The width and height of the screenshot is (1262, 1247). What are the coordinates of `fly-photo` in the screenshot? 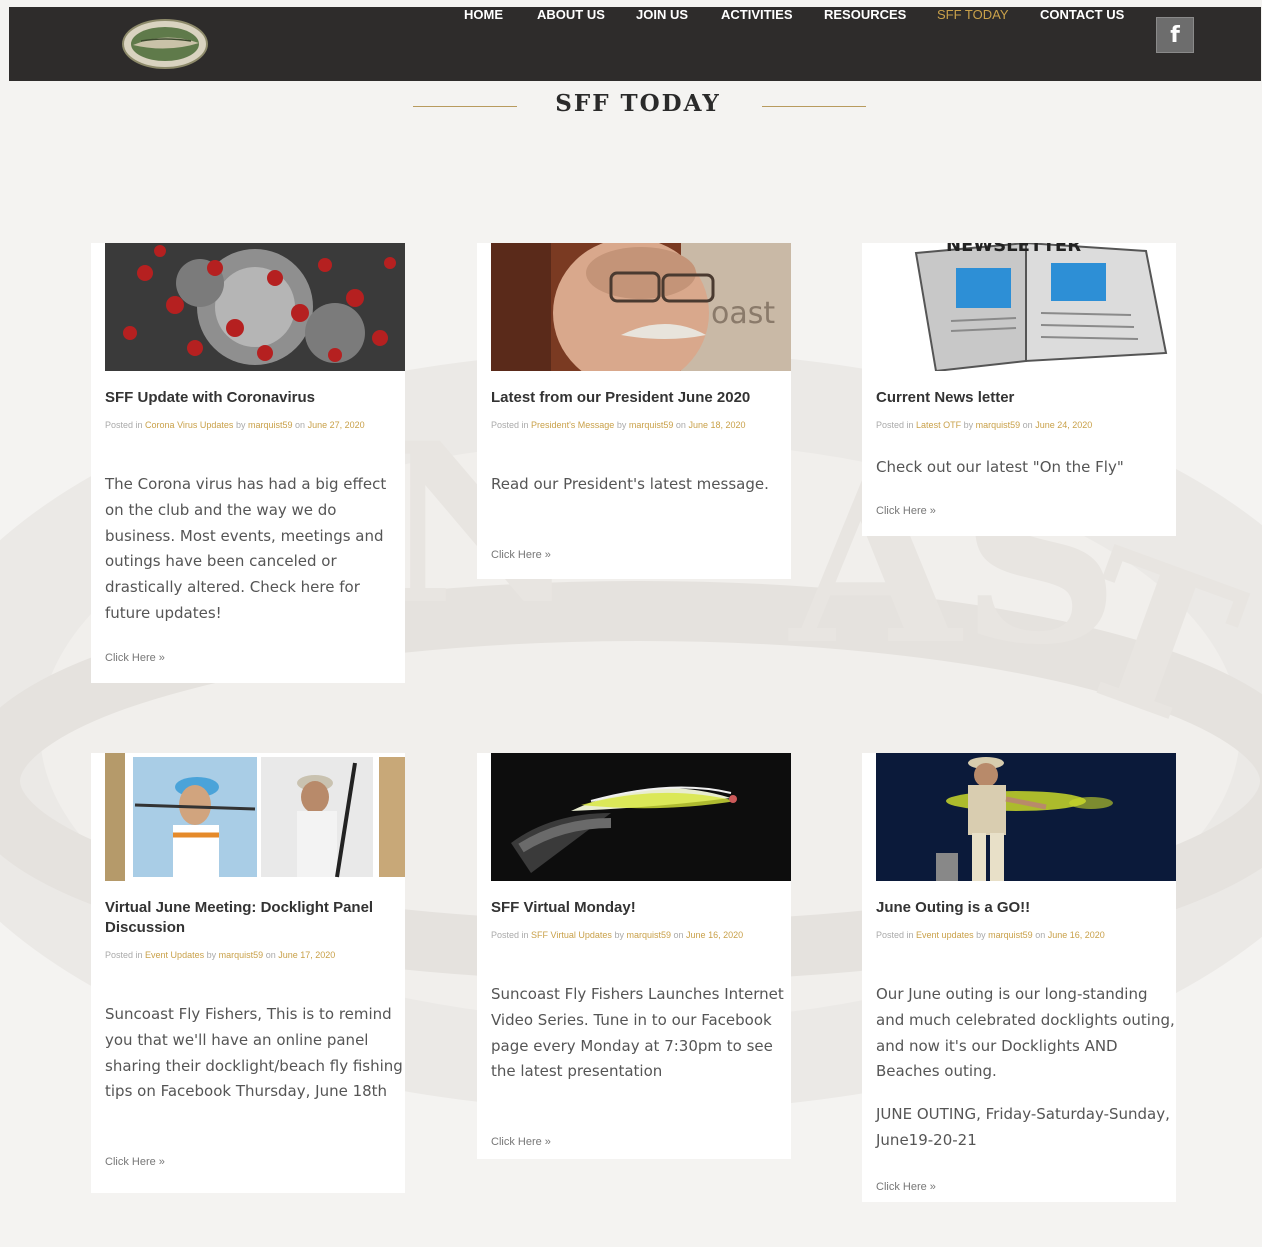 It's located at (641, 817).